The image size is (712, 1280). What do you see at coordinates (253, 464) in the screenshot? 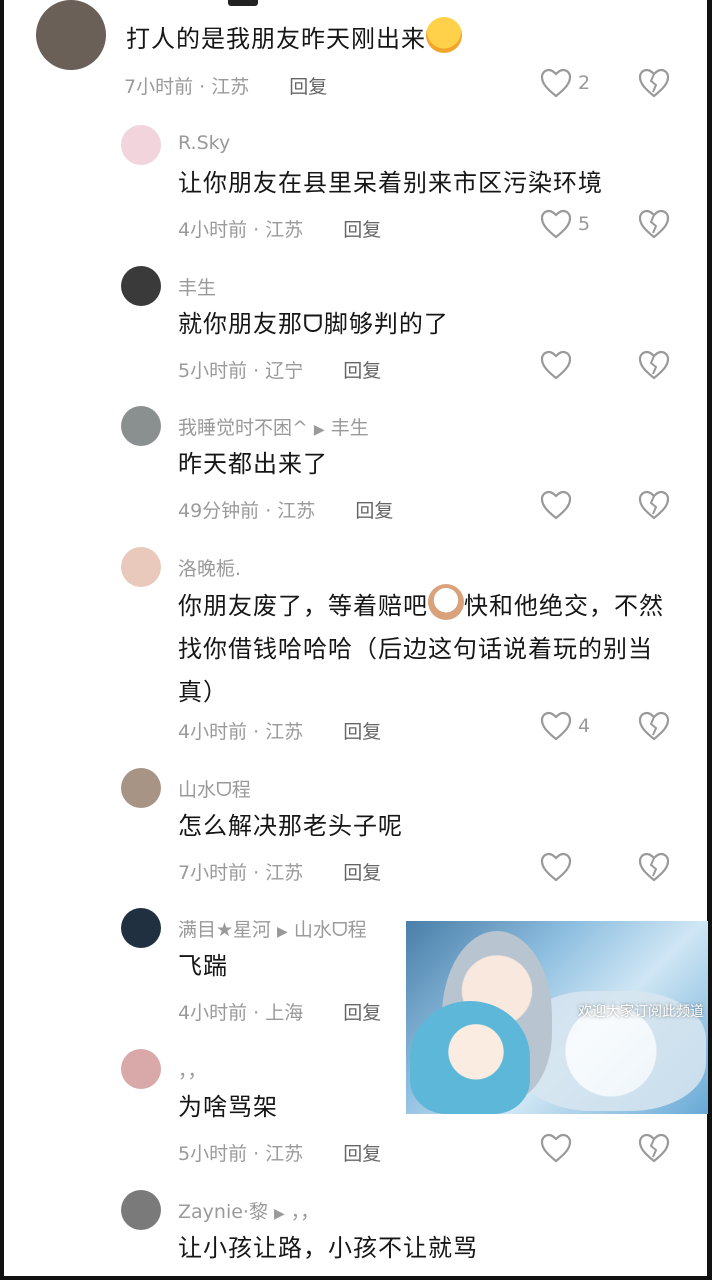
I see `comment-text: 昨天都出来了` at bounding box center [253, 464].